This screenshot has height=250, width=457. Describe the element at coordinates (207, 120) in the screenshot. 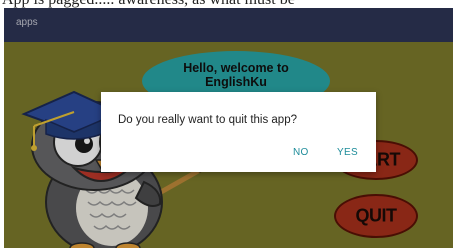

I see `dialog-message: Do you really want to quit this app?` at that location.